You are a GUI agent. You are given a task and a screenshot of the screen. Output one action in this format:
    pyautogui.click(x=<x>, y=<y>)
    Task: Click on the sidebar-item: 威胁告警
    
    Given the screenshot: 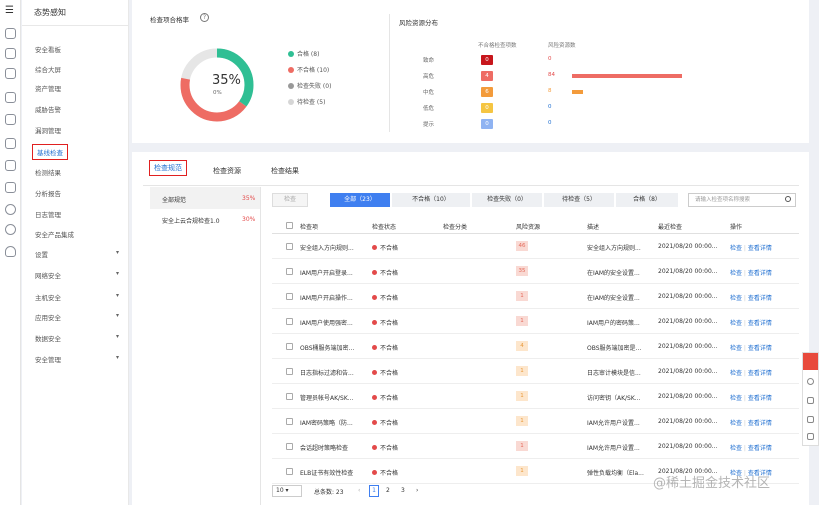 What is the action you would take?
    pyautogui.click(x=48, y=109)
    